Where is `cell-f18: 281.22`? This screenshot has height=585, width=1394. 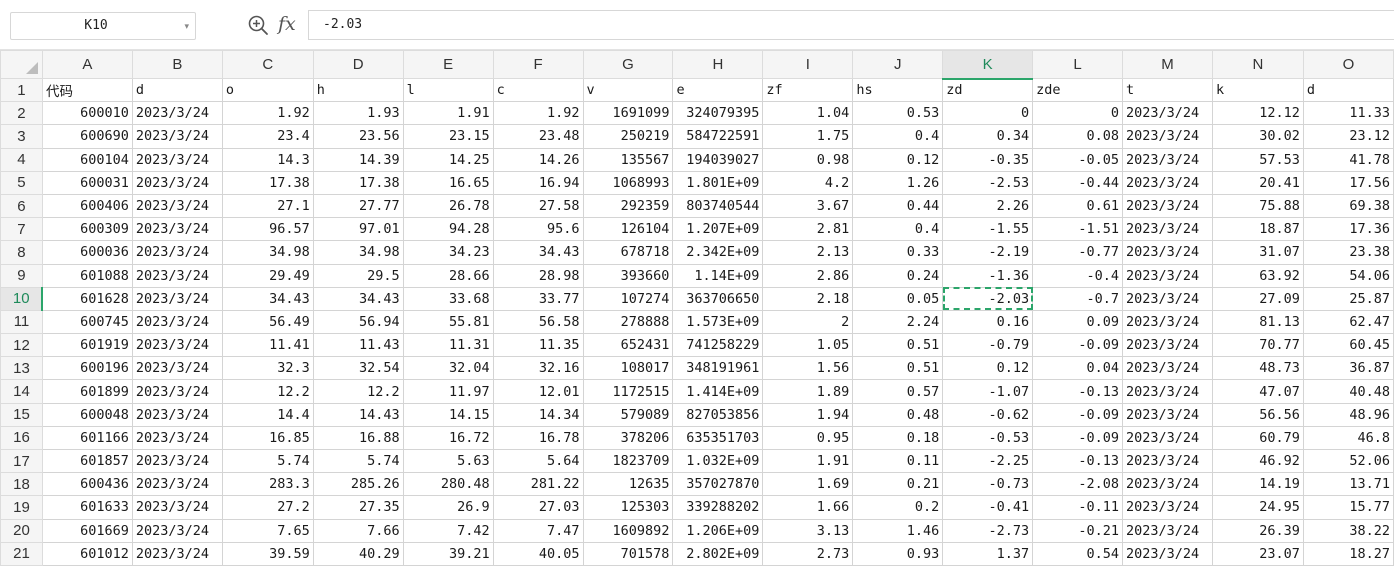 cell-f18: 281.22 is located at coordinates (538, 484).